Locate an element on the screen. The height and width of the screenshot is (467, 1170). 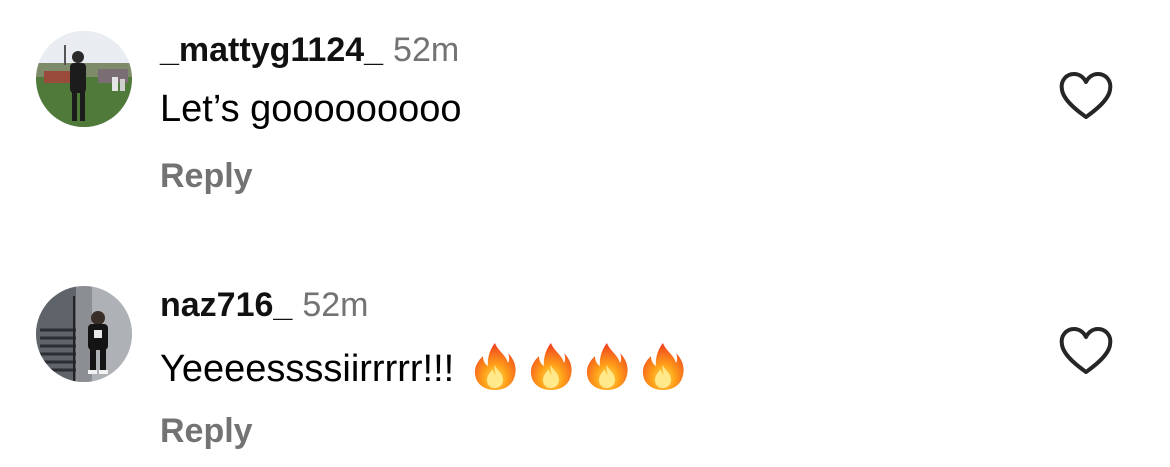
comment-text-content: Let’s gooooooooo is located at coordinates (311, 109).